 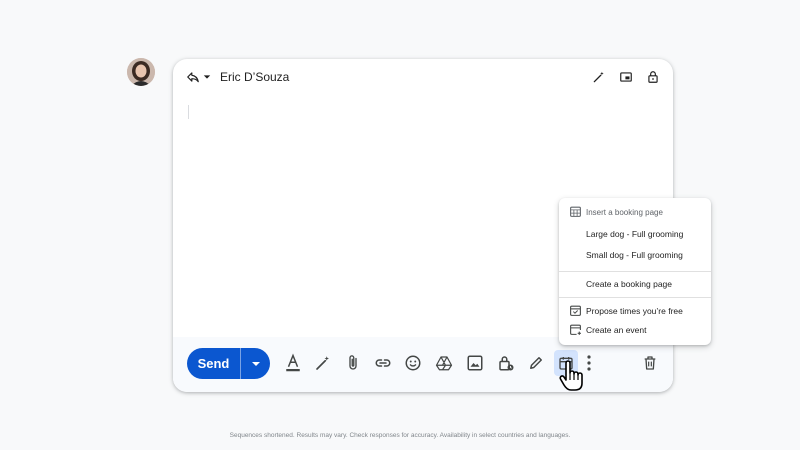 What do you see at coordinates (323, 363) in the screenshot?
I see `help-me-write-icon` at bounding box center [323, 363].